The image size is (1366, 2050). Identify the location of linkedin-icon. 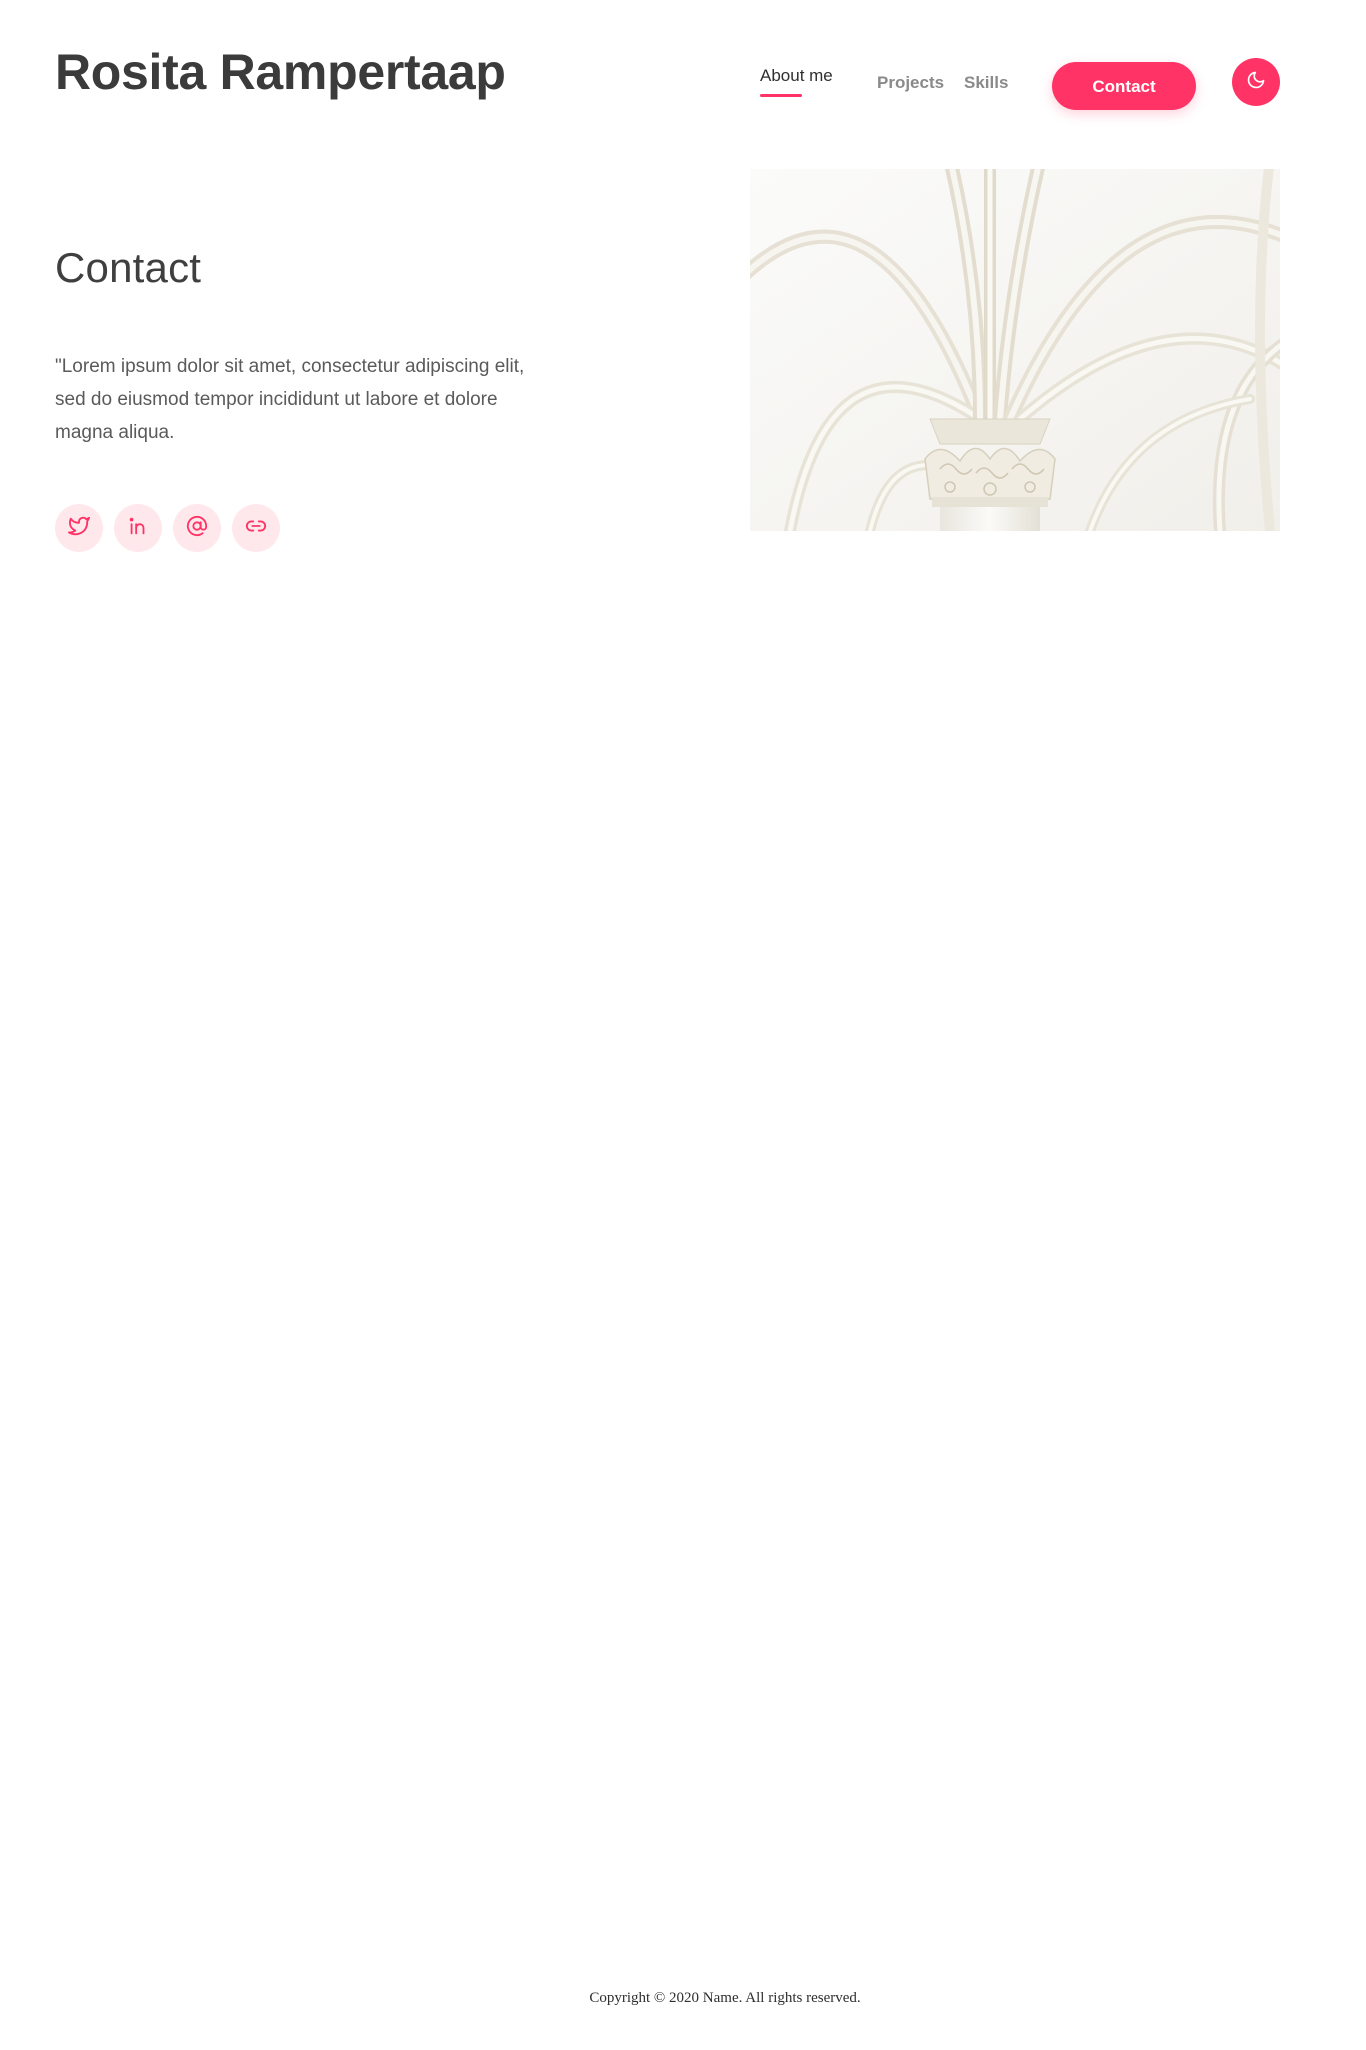
(138, 528).